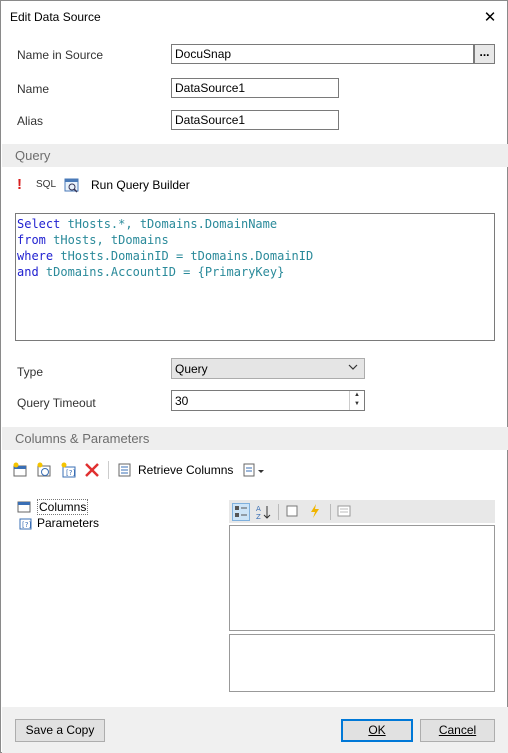 This screenshot has height=753, width=508. Describe the element at coordinates (125, 470) in the screenshot. I see `retrieve-columns-icon` at that location.